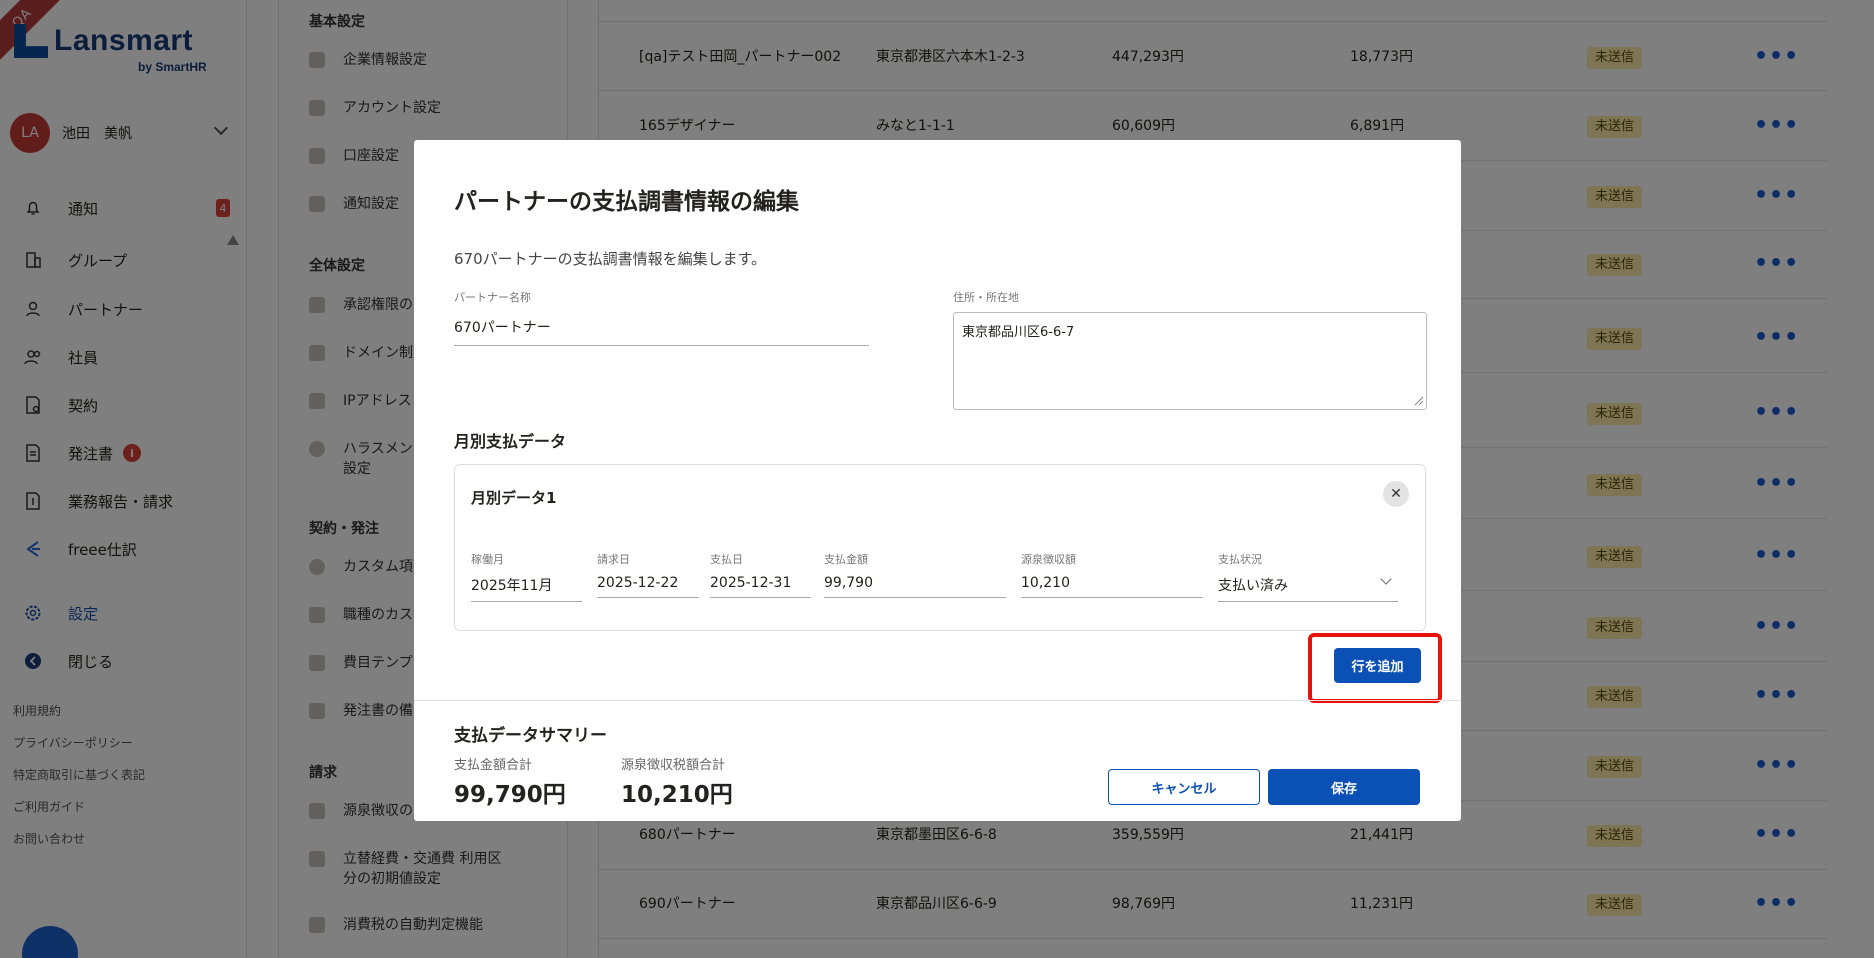 The height and width of the screenshot is (958, 1874). Describe the element at coordinates (1396, 494) in the screenshot. I see `close-icon: ✕` at that location.